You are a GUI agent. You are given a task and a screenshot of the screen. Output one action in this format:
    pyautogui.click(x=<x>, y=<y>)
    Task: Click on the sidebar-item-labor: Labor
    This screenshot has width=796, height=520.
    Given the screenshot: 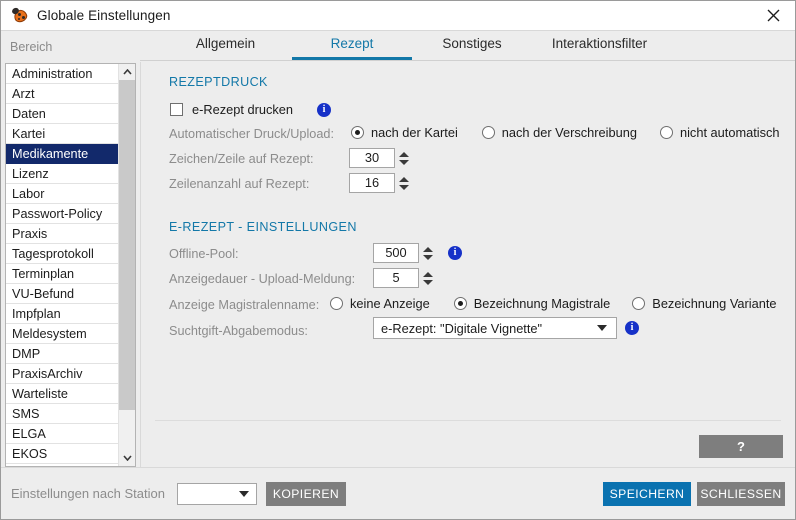 What is the action you would take?
    pyautogui.click(x=62, y=194)
    